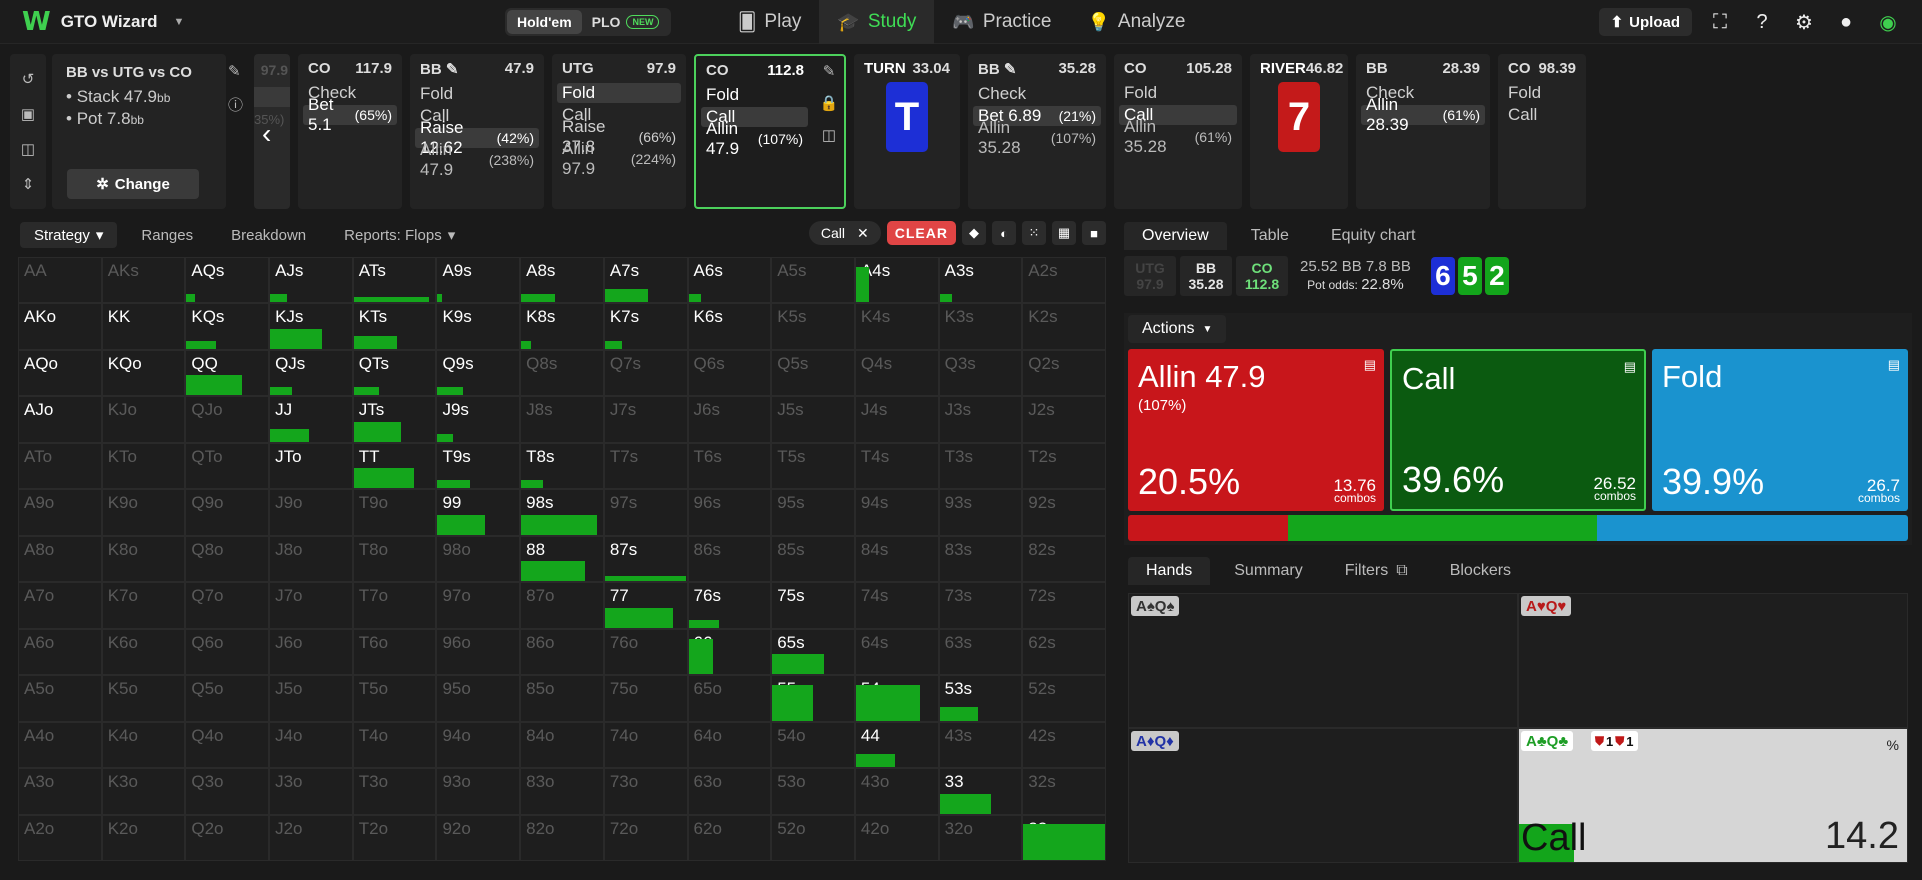 Image resolution: width=1922 pixels, height=880 pixels. What do you see at coordinates (311, 791) in the screenshot?
I see `hand-cell: J3o` at bounding box center [311, 791].